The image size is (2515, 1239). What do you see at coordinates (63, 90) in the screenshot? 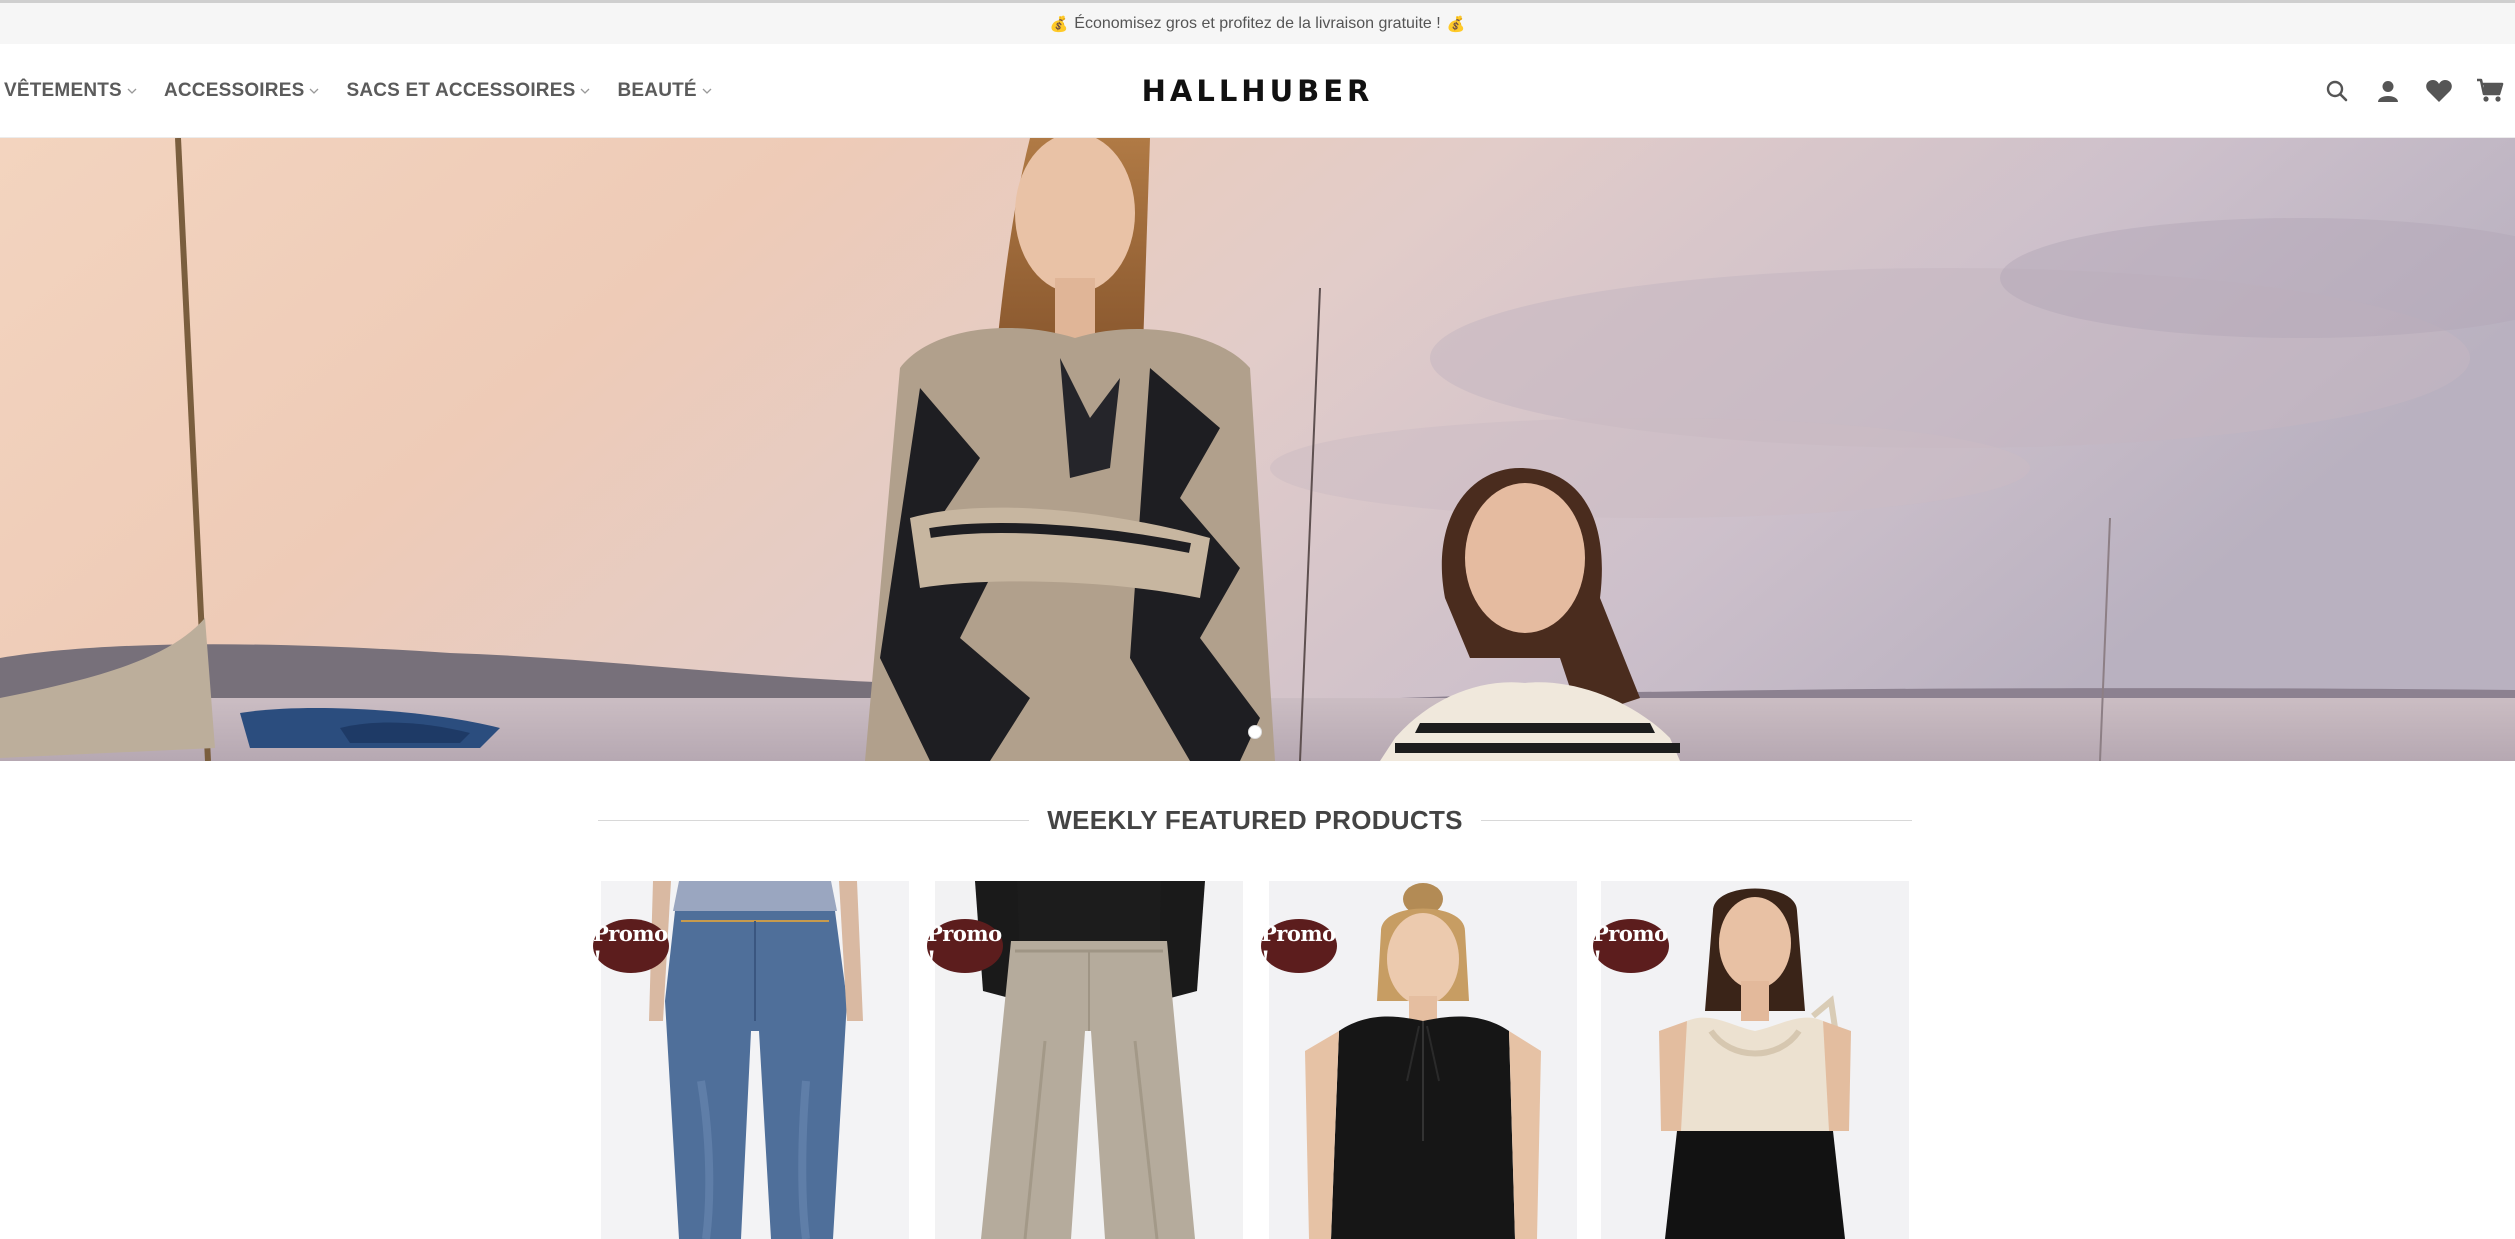
I see `nav-item-label: VÊTEMENTS` at bounding box center [63, 90].